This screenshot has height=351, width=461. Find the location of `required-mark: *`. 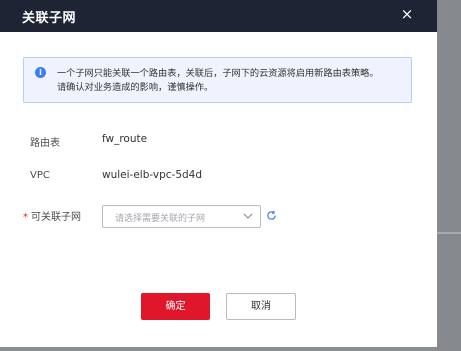

required-mark: * is located at coordinates (25, 217).